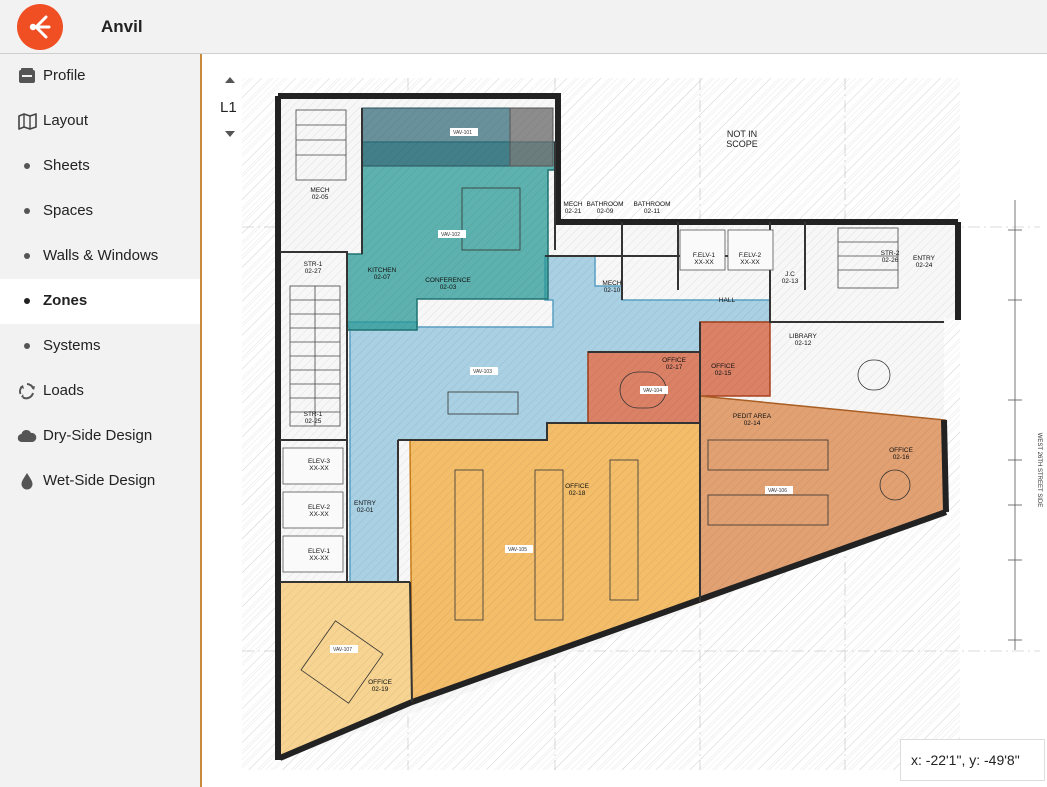  Describe the element at coordinates (100, 301) in the screenshot. I see `sidebar-item-zones: Zones` at that location.